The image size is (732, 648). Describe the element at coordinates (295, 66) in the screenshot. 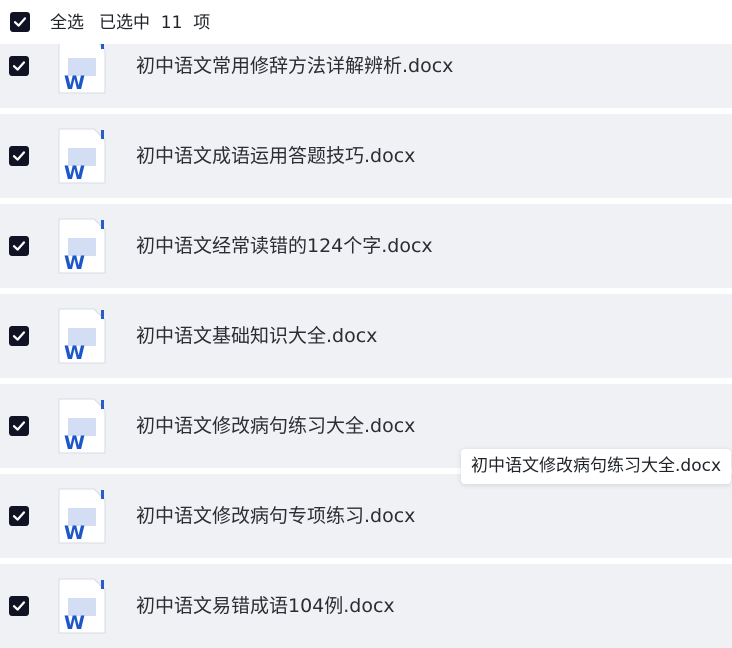

I see `file-name: 初中语文常用修辞方法详解辨析.docx` at that location.